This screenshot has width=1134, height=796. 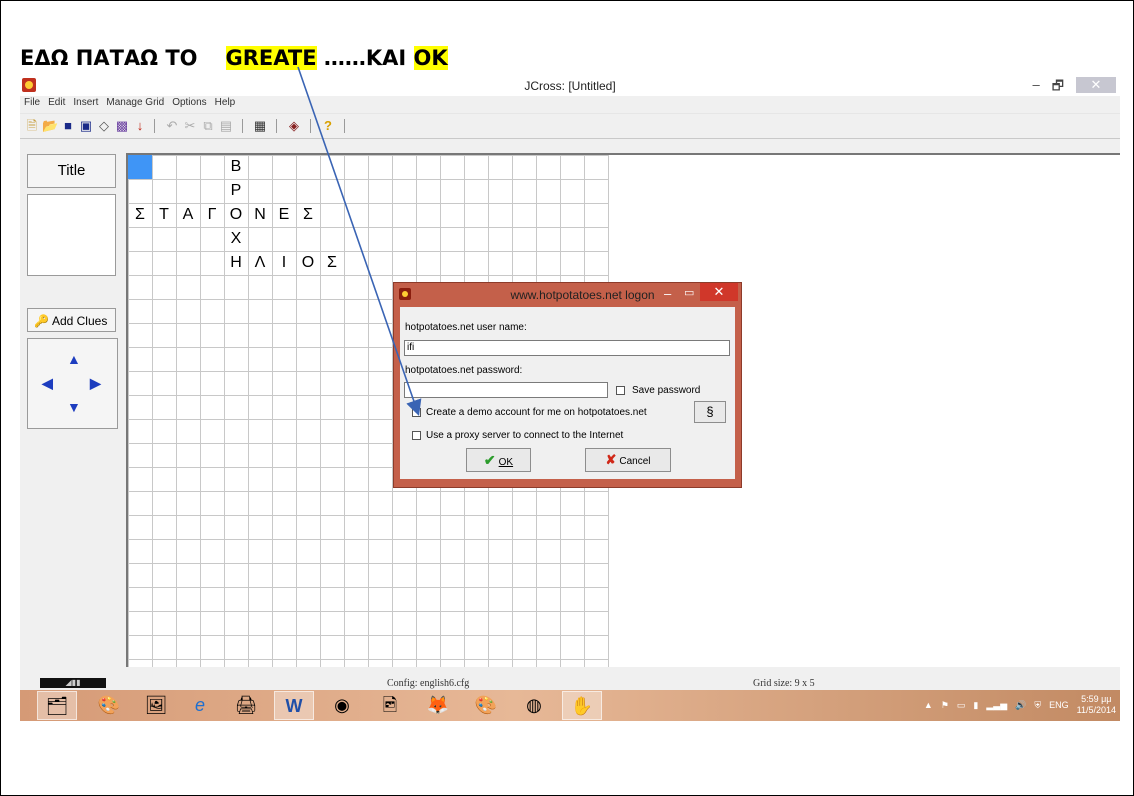 I want to click on add-clues-button: 🔑 Add Clues, so click(x=71, y=320).